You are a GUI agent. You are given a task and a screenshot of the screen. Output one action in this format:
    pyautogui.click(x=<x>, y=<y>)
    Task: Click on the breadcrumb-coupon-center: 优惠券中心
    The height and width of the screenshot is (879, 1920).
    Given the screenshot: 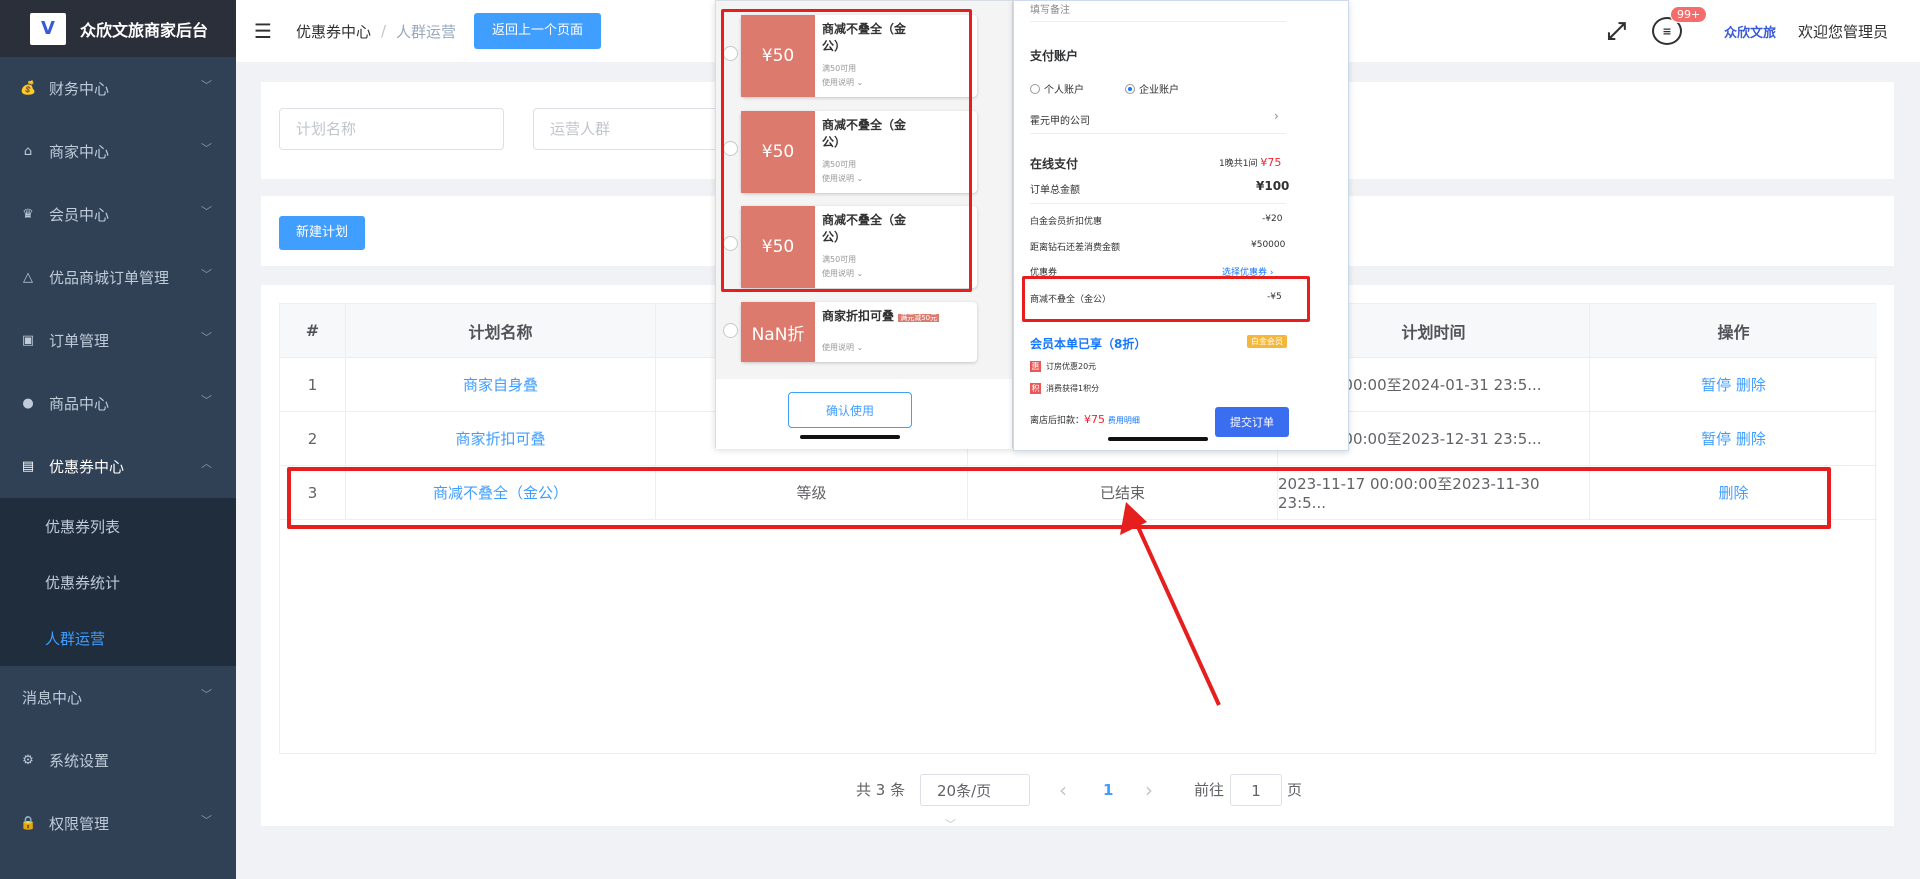 What is the action you would take?
    pyautogui.click(x=333, y=31)
    